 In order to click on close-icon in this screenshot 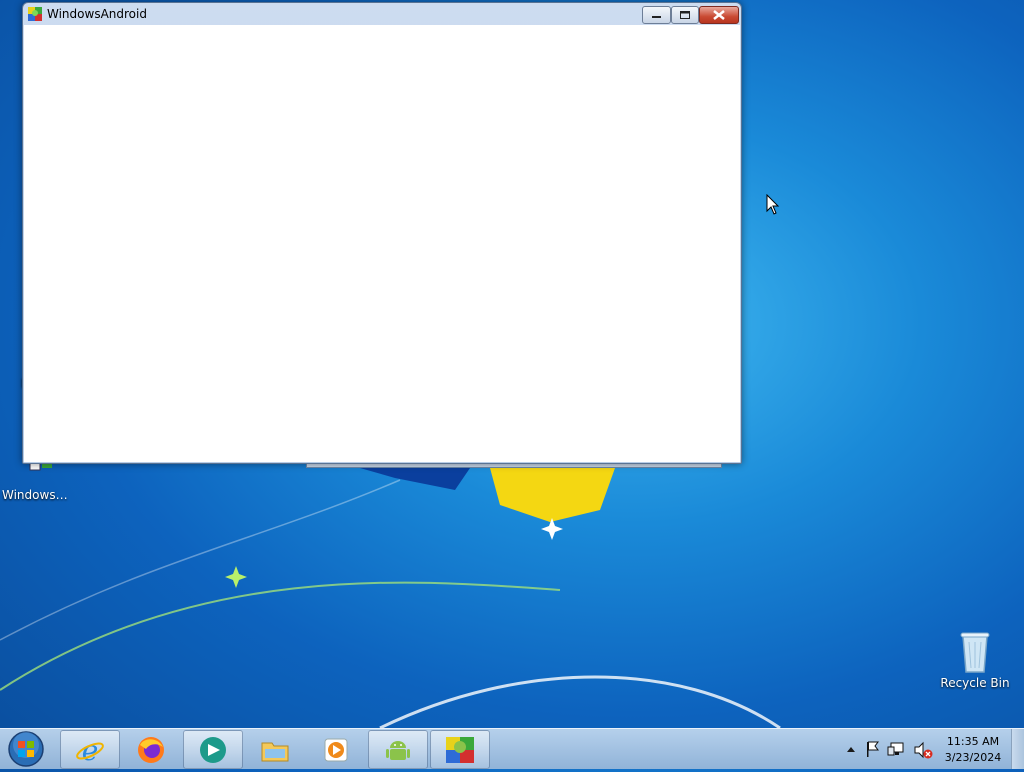, I will do `click(719, 15)`.